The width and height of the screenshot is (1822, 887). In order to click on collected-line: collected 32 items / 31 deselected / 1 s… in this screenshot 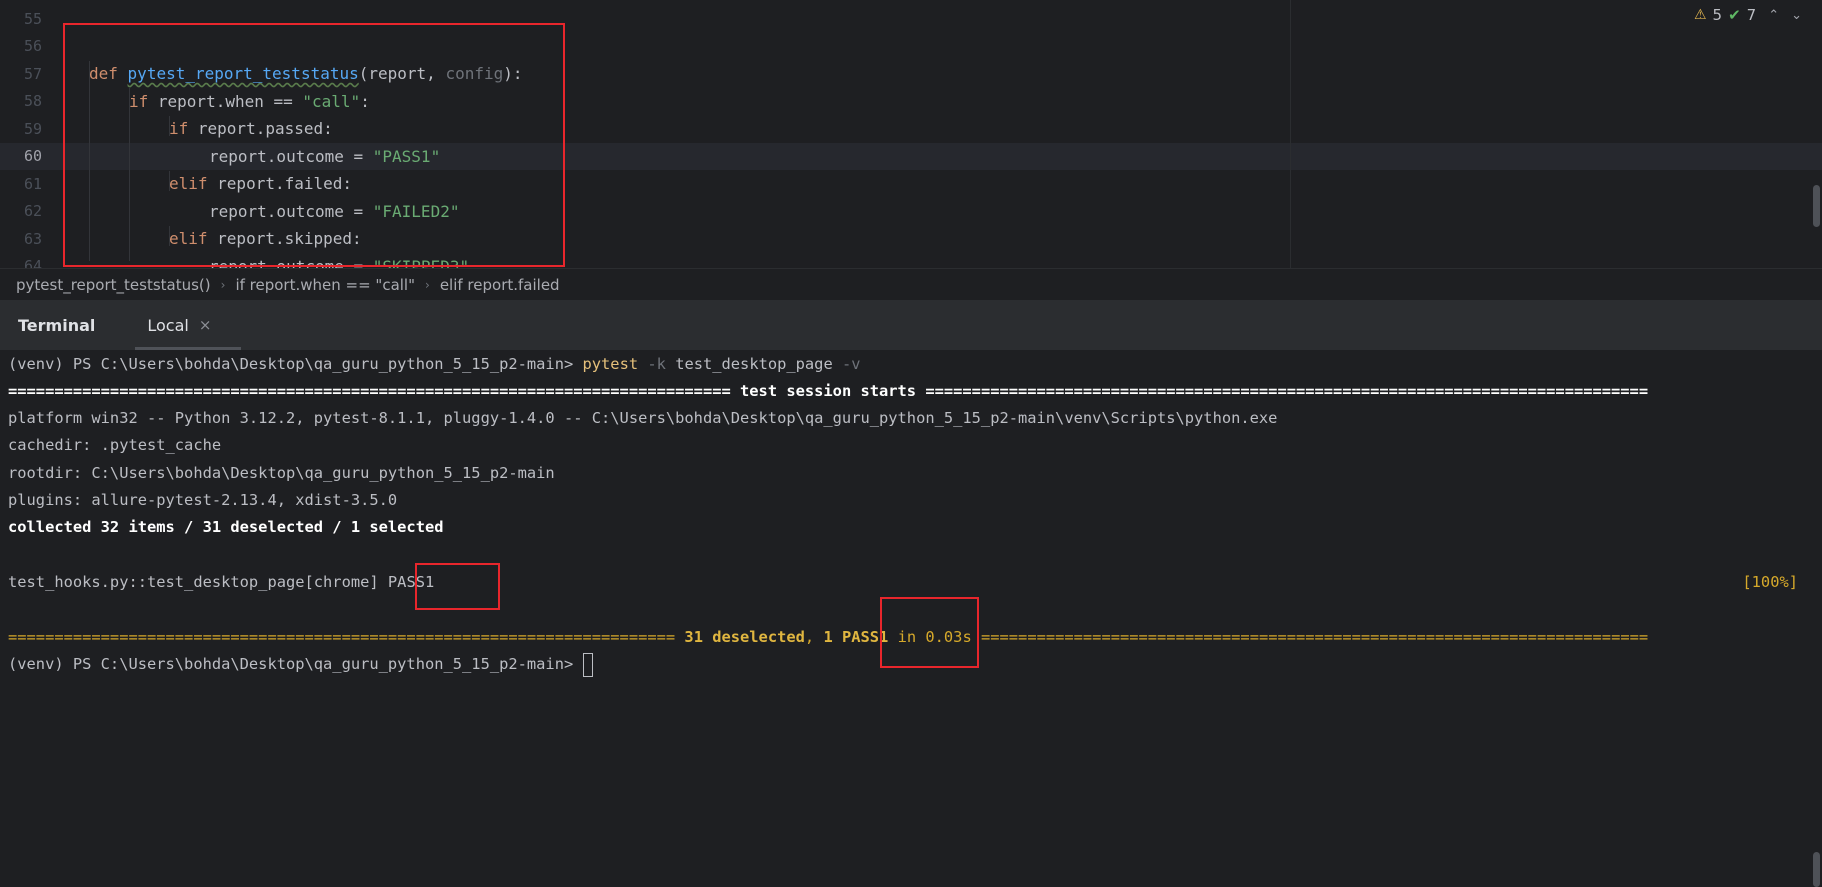, I will do `click(226, 527)`.